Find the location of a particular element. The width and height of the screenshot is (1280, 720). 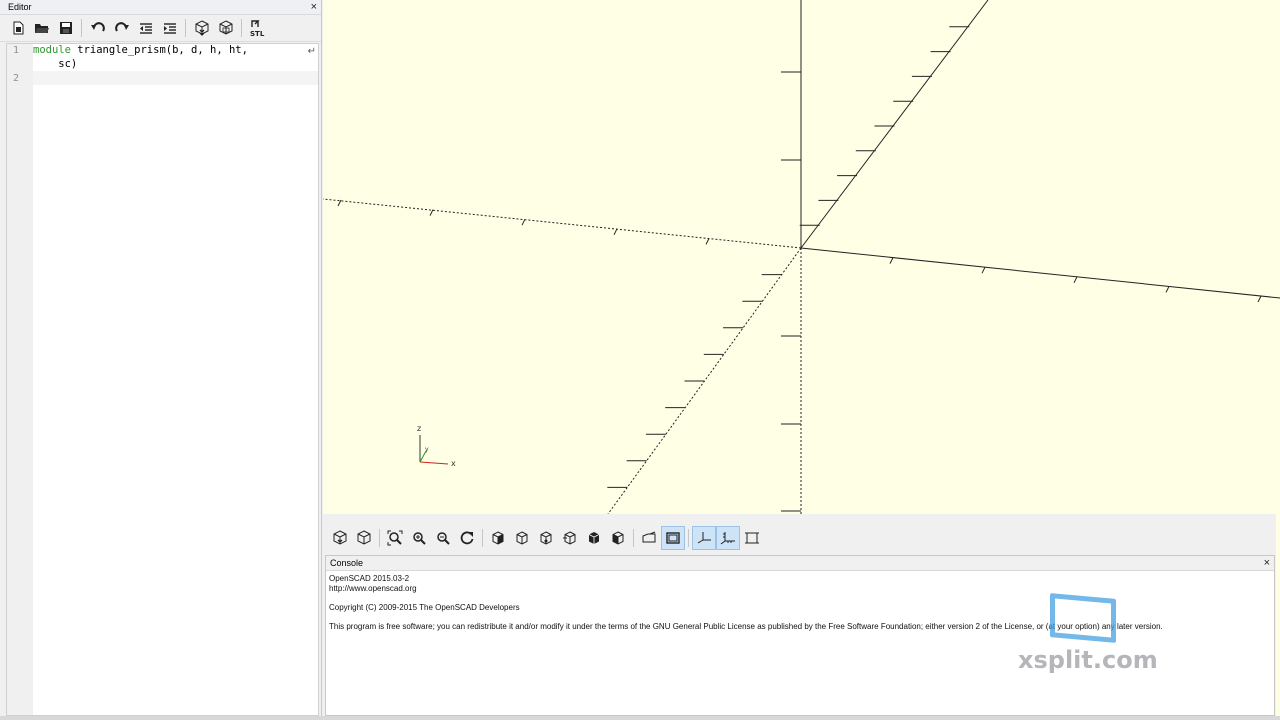

svg-text: STL is located at coordinates (257, 34).